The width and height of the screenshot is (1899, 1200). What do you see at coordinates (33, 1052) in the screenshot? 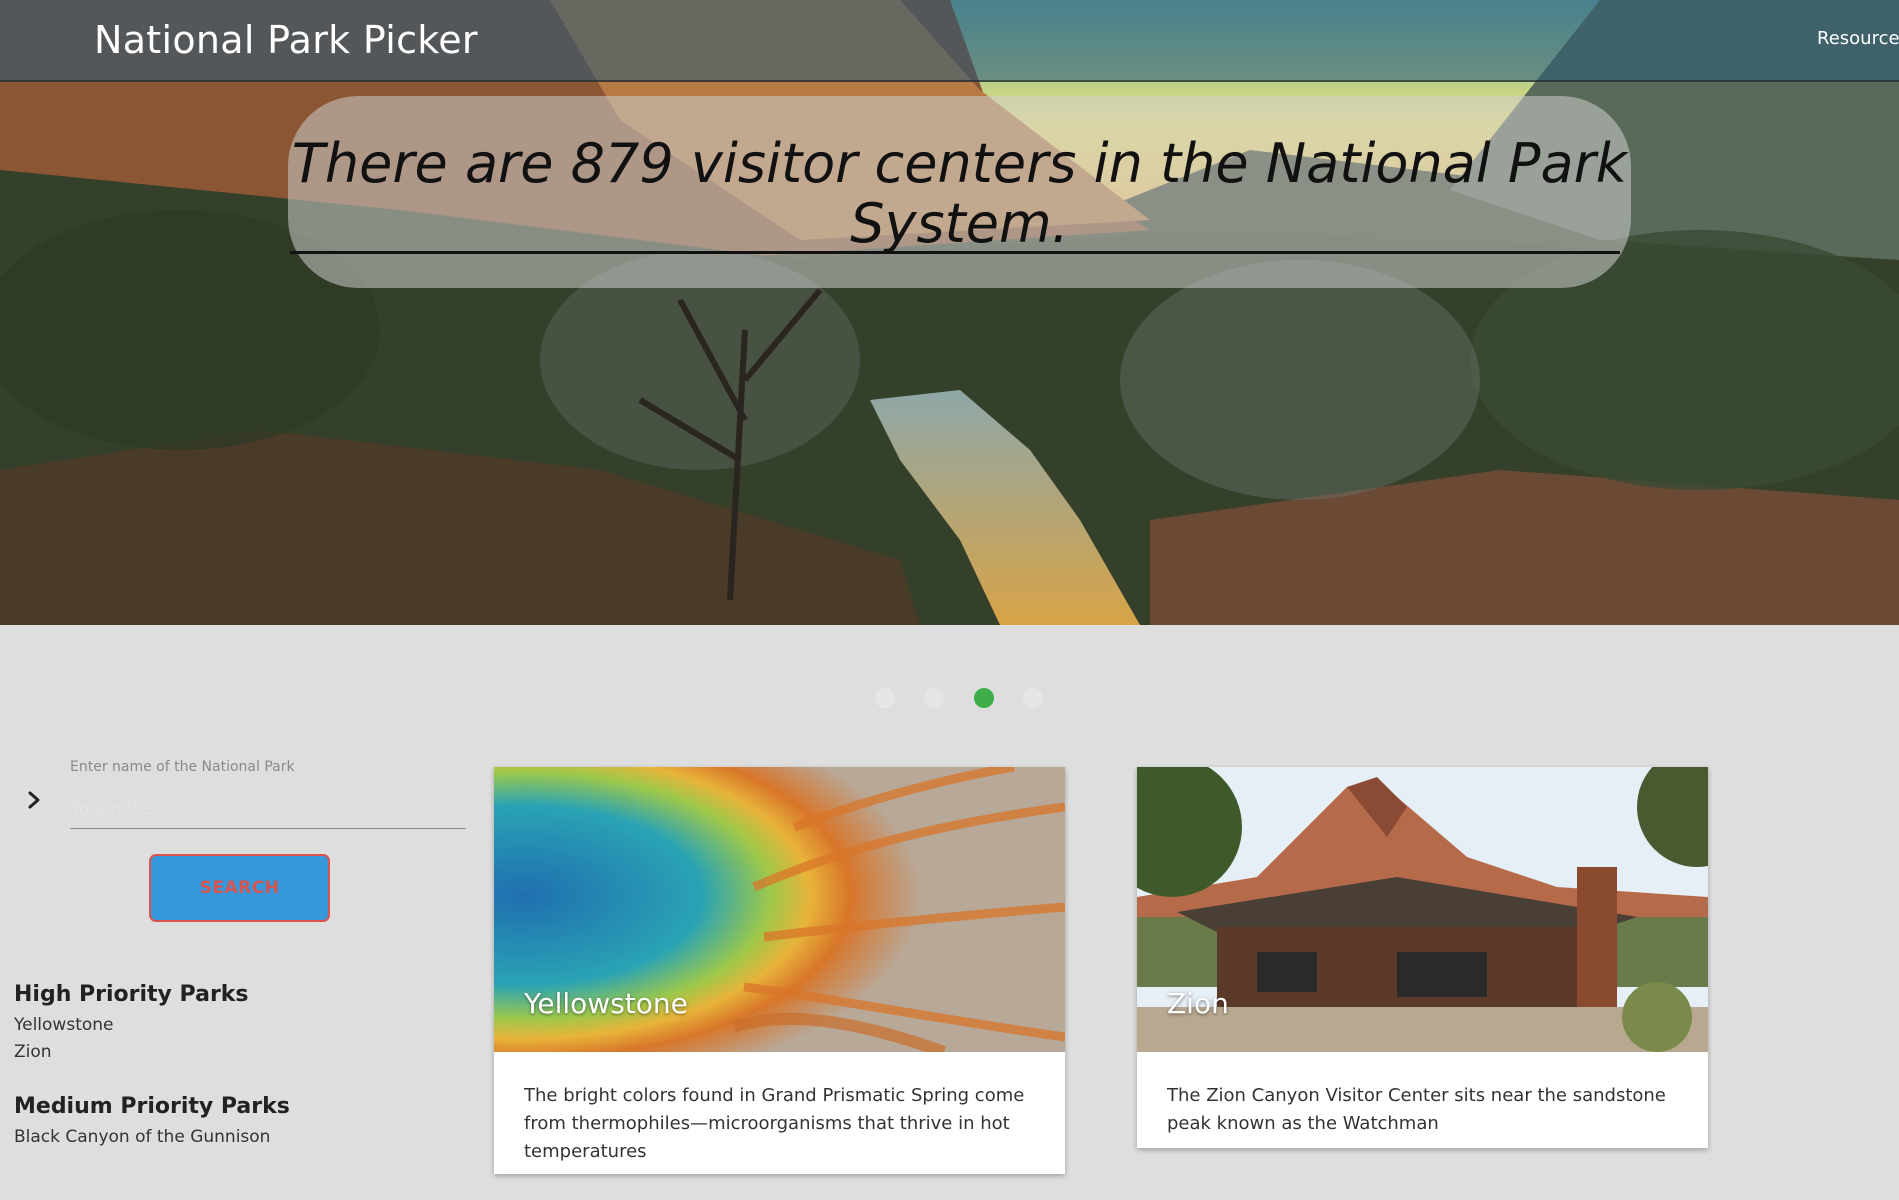
I see `high-priority-item: Zion` at bounding box center [33, 1052].